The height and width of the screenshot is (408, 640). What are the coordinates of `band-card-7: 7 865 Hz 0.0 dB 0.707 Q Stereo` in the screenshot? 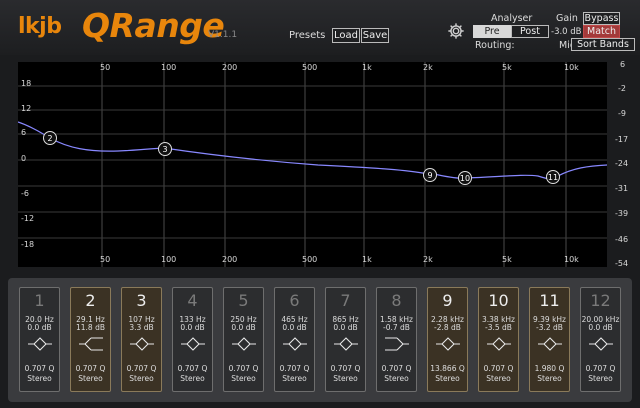 It's located at (345, 339).